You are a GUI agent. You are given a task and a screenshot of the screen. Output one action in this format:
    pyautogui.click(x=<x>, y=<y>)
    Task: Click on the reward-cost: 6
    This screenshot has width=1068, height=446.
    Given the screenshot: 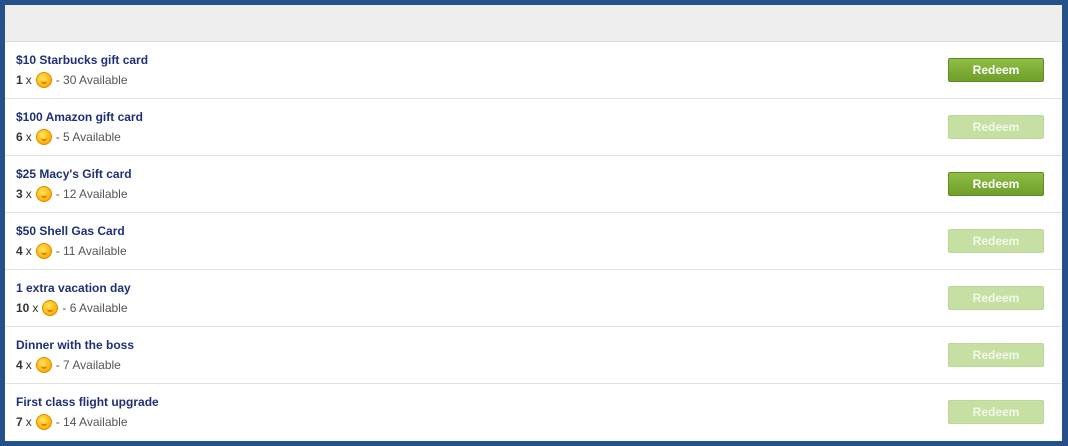 What is the action you would take?
    pyautogui.click(x=19, y=137)
    